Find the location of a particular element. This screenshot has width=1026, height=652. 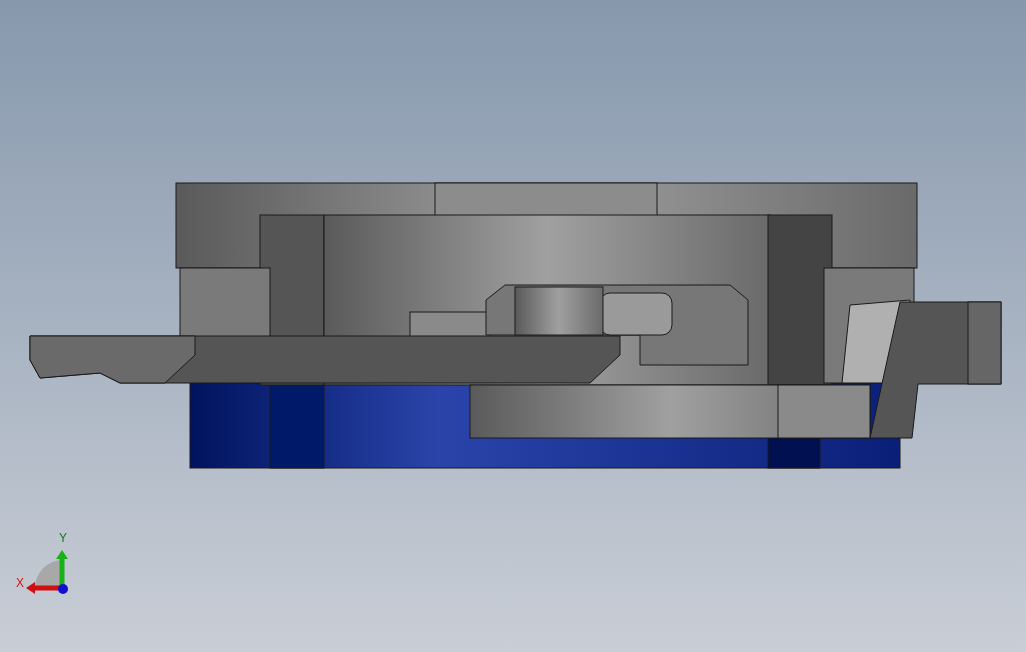

y-axis-label: Y is located at coordinates (63, 538).